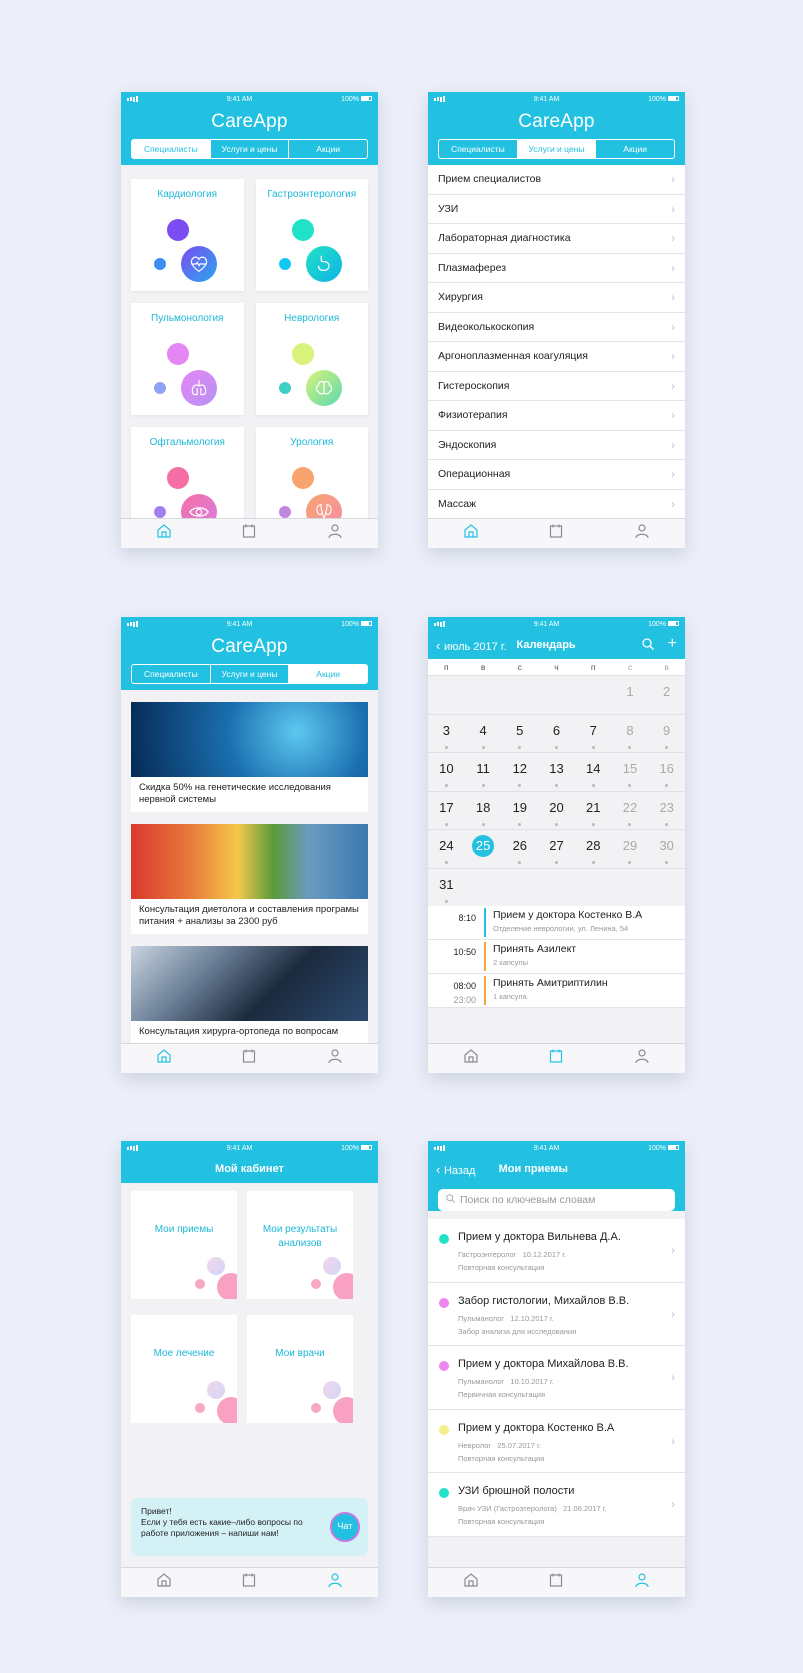 This screenshot has height=1673, width=803. I want to click on specialty-card: Кардиология, so click(187, 235).